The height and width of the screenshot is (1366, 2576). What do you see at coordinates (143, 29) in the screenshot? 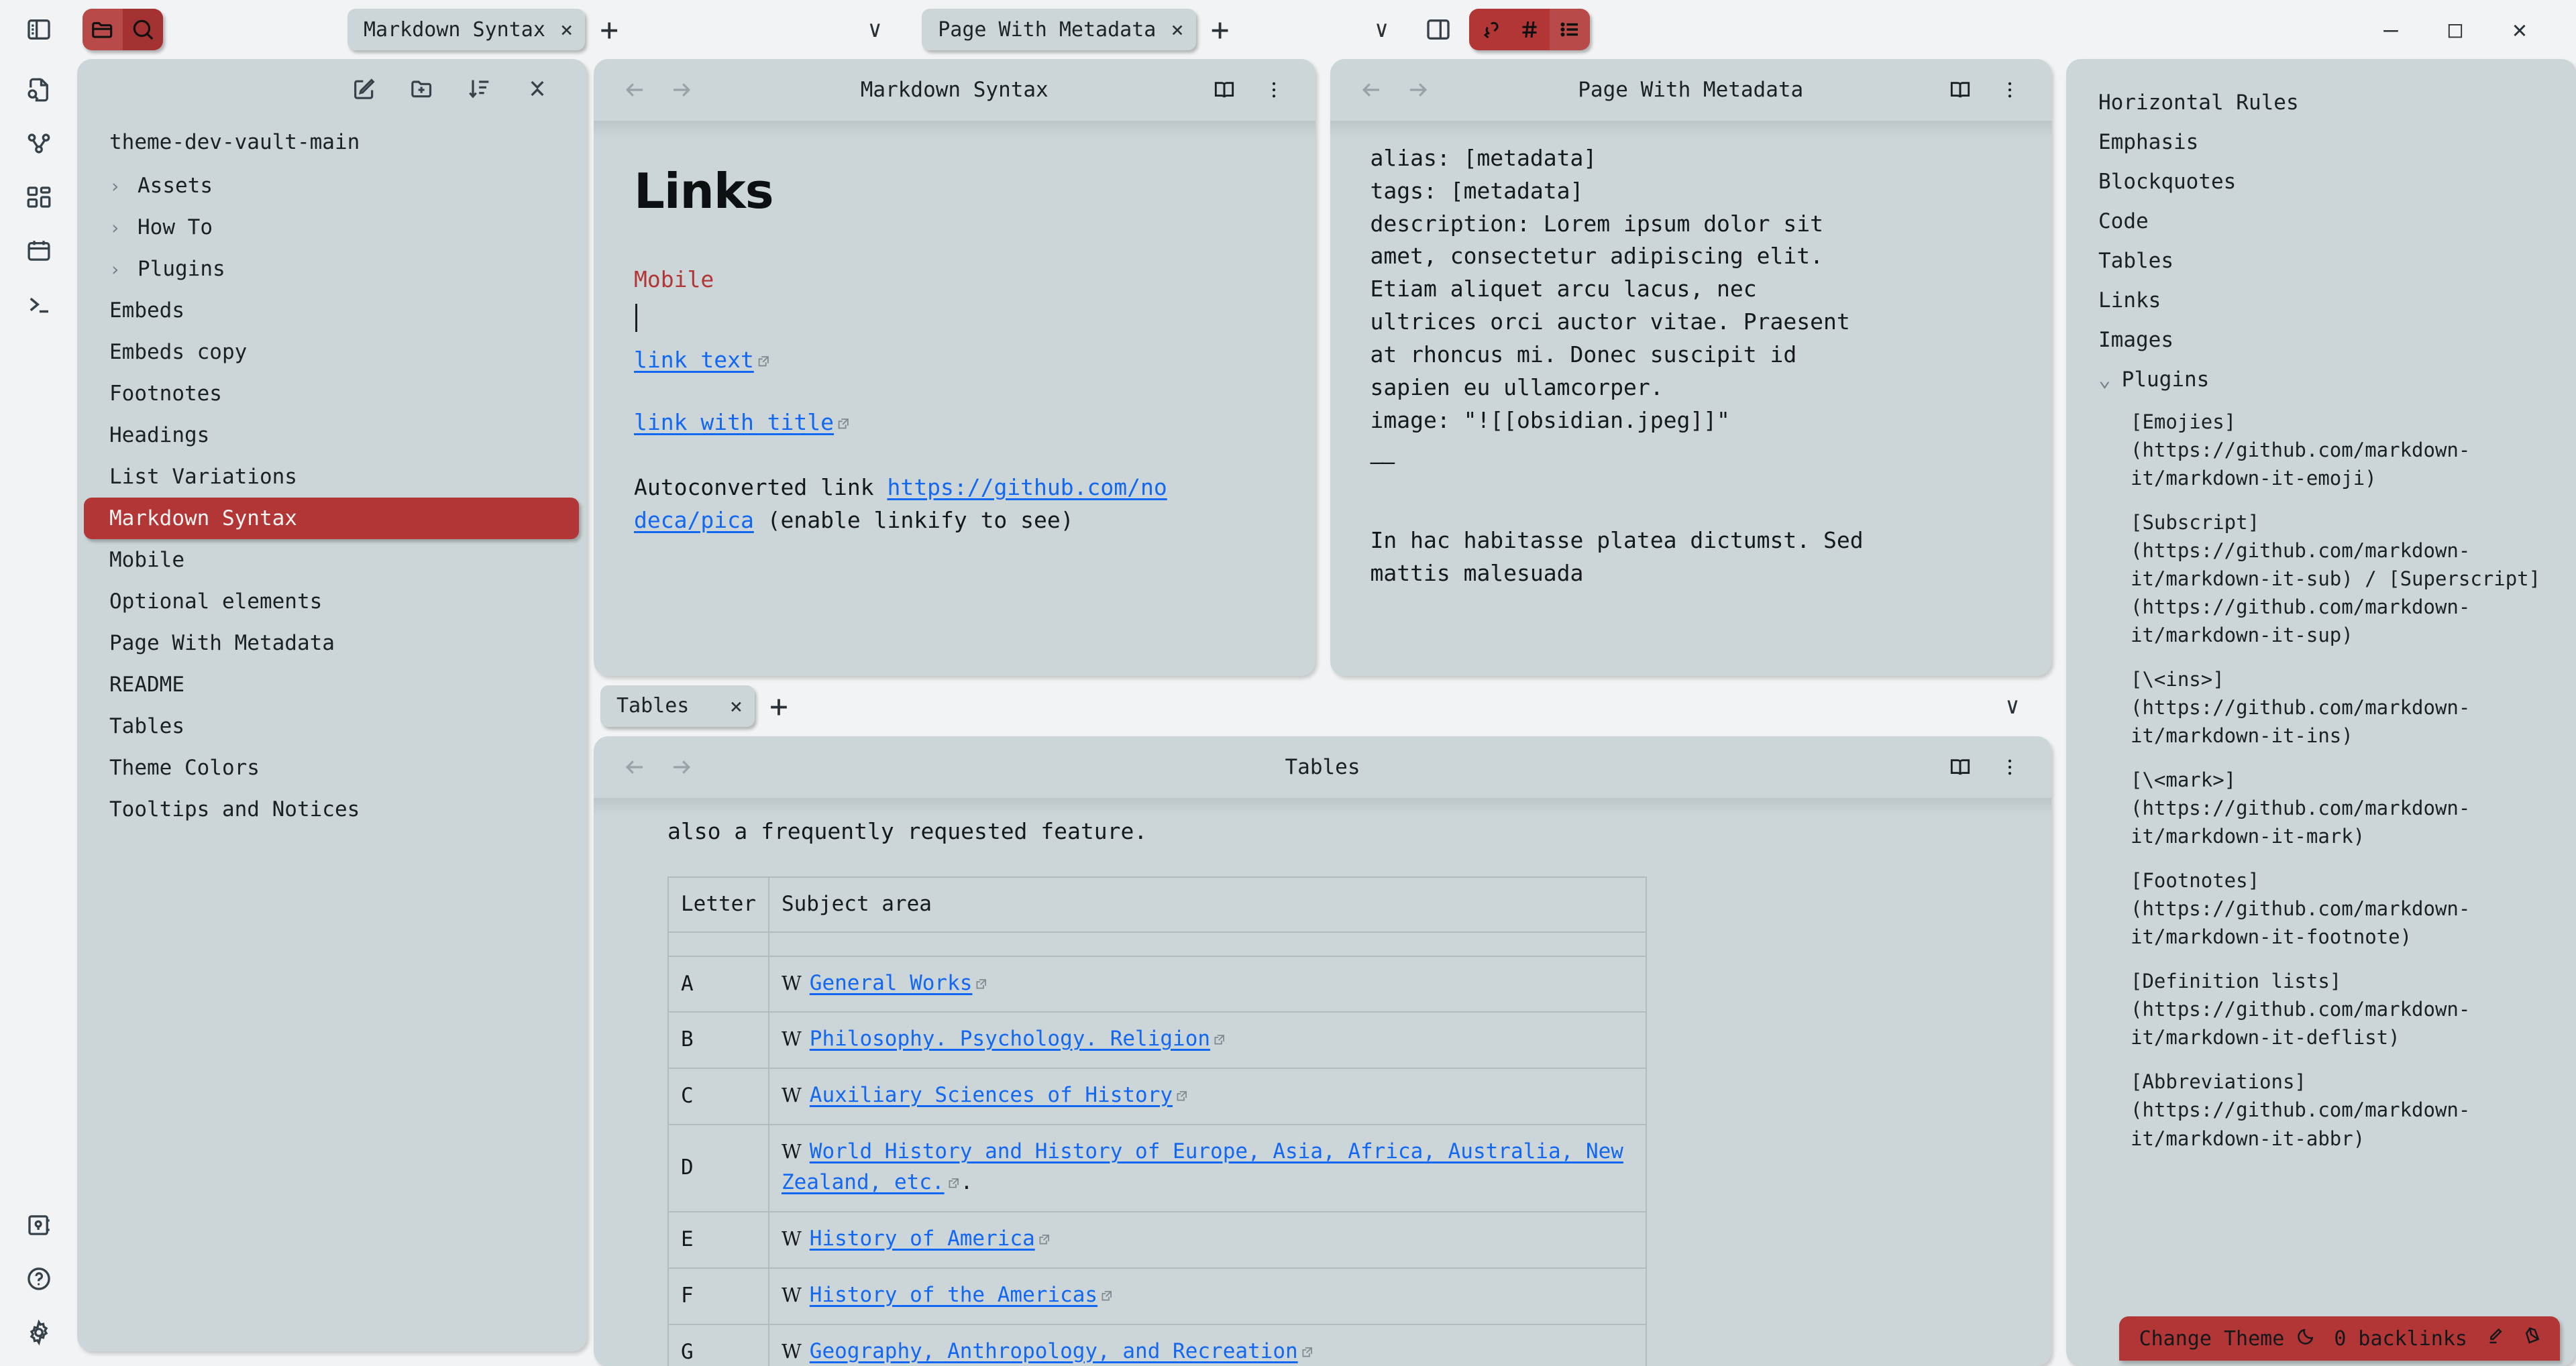
I see `search-icon` at bounding box center [143, 29].